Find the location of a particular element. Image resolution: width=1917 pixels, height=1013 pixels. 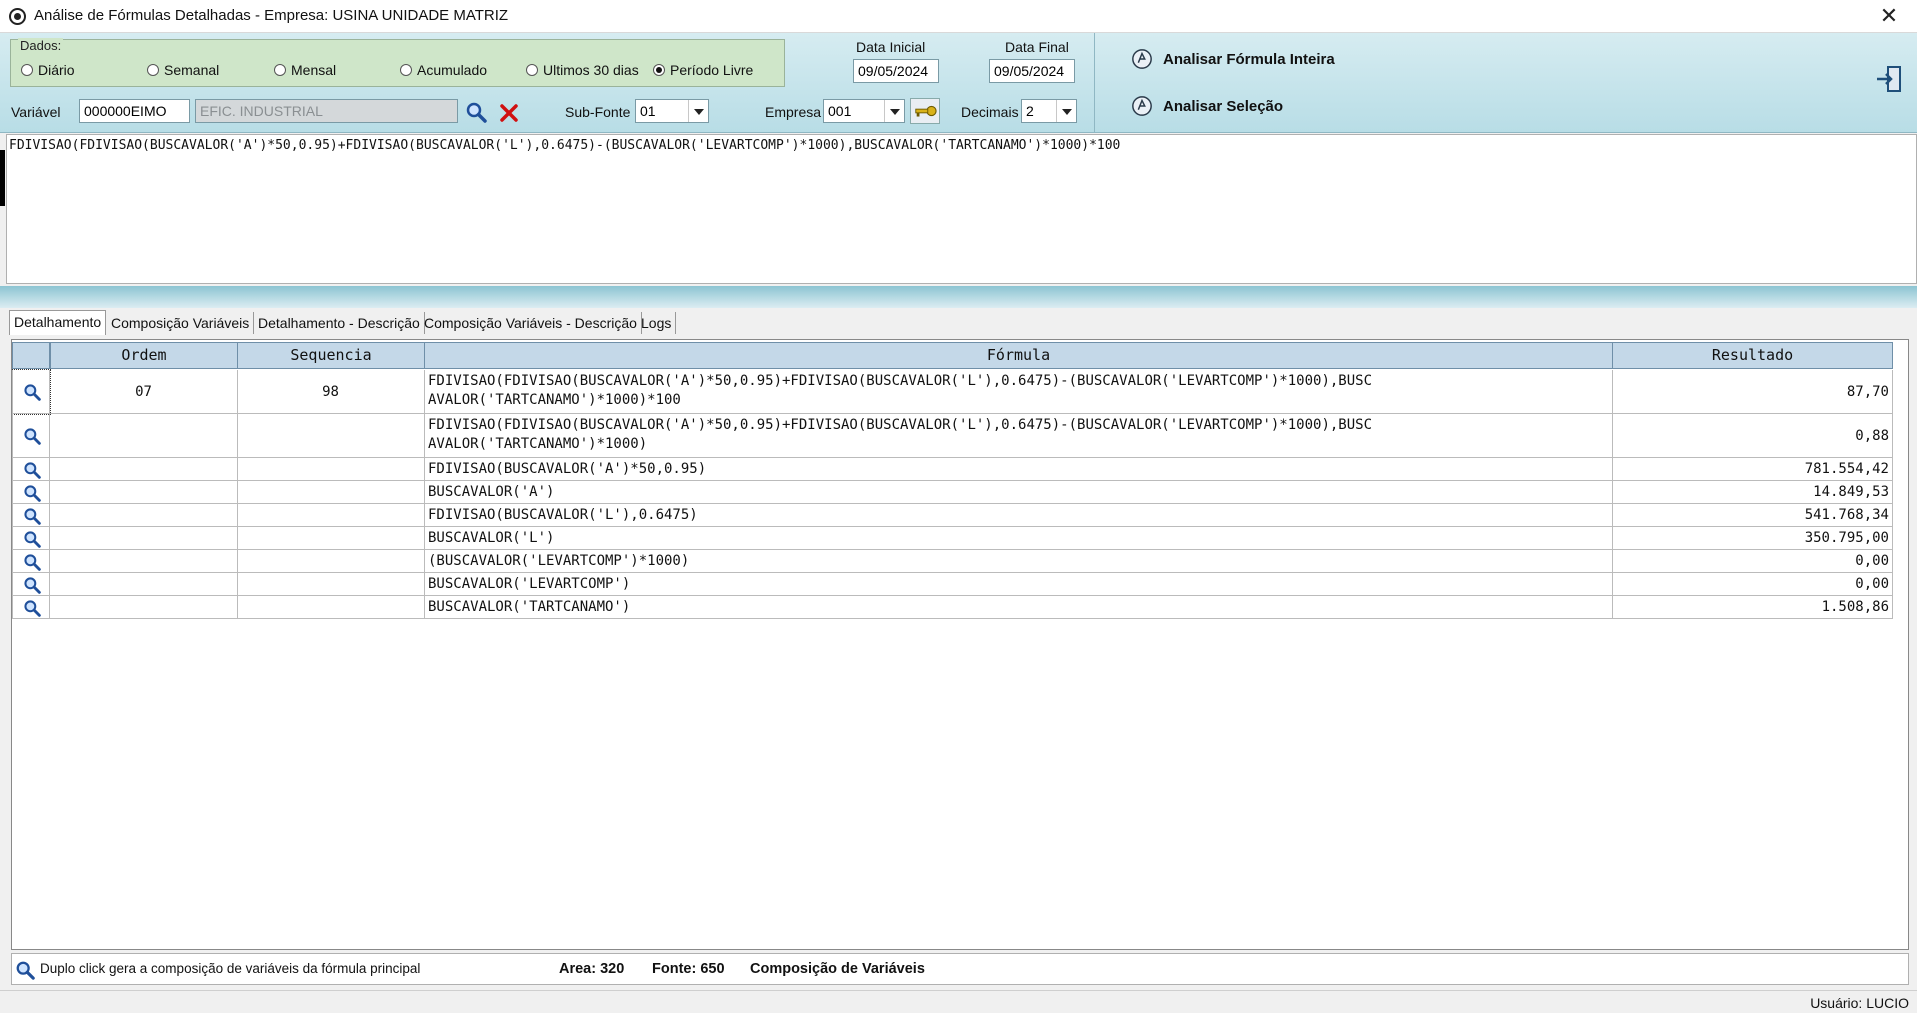

formula-line-1: BUSCAVALOR('TARTCANAMO') is located at coordinates (529, 607).